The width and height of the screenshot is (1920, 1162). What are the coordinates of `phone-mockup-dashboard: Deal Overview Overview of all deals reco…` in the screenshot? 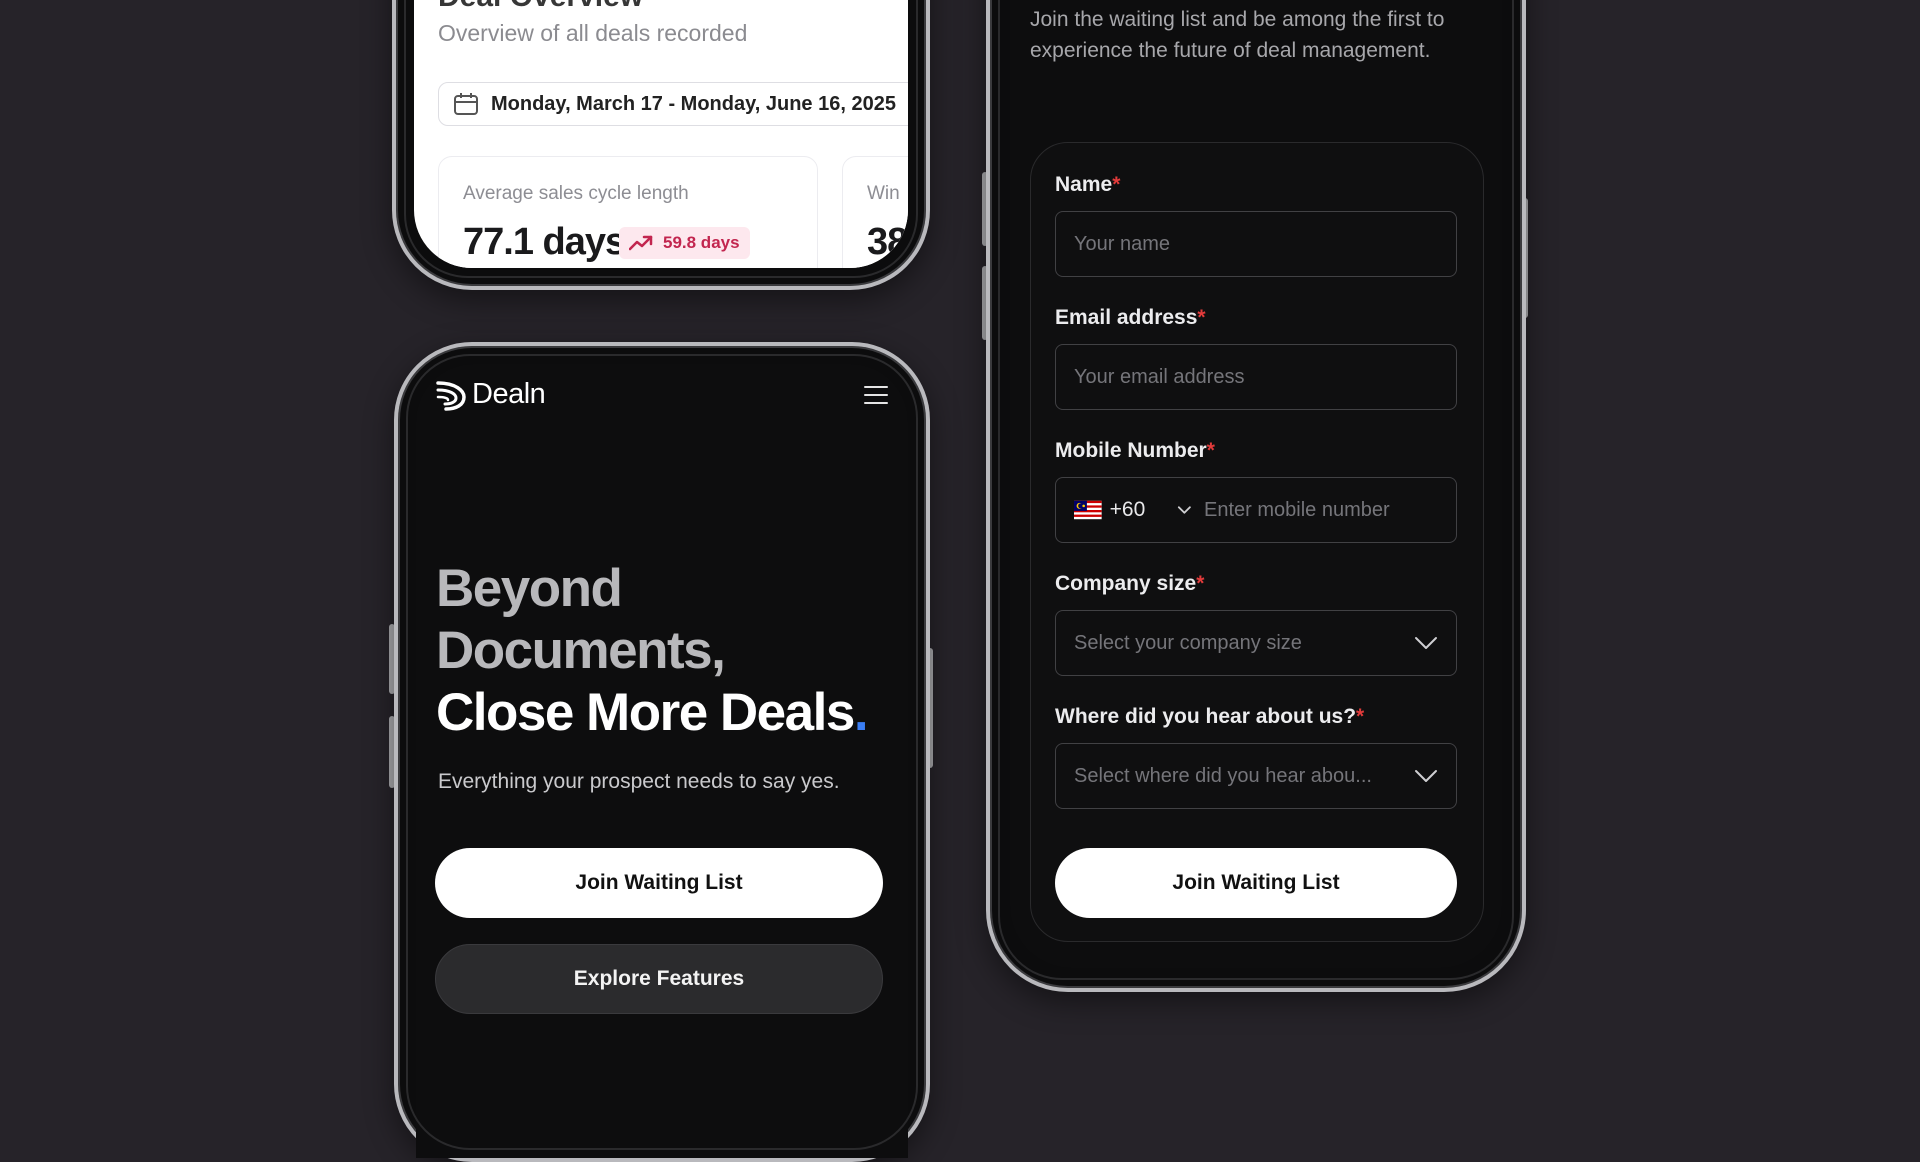 It's located at (661, 145).